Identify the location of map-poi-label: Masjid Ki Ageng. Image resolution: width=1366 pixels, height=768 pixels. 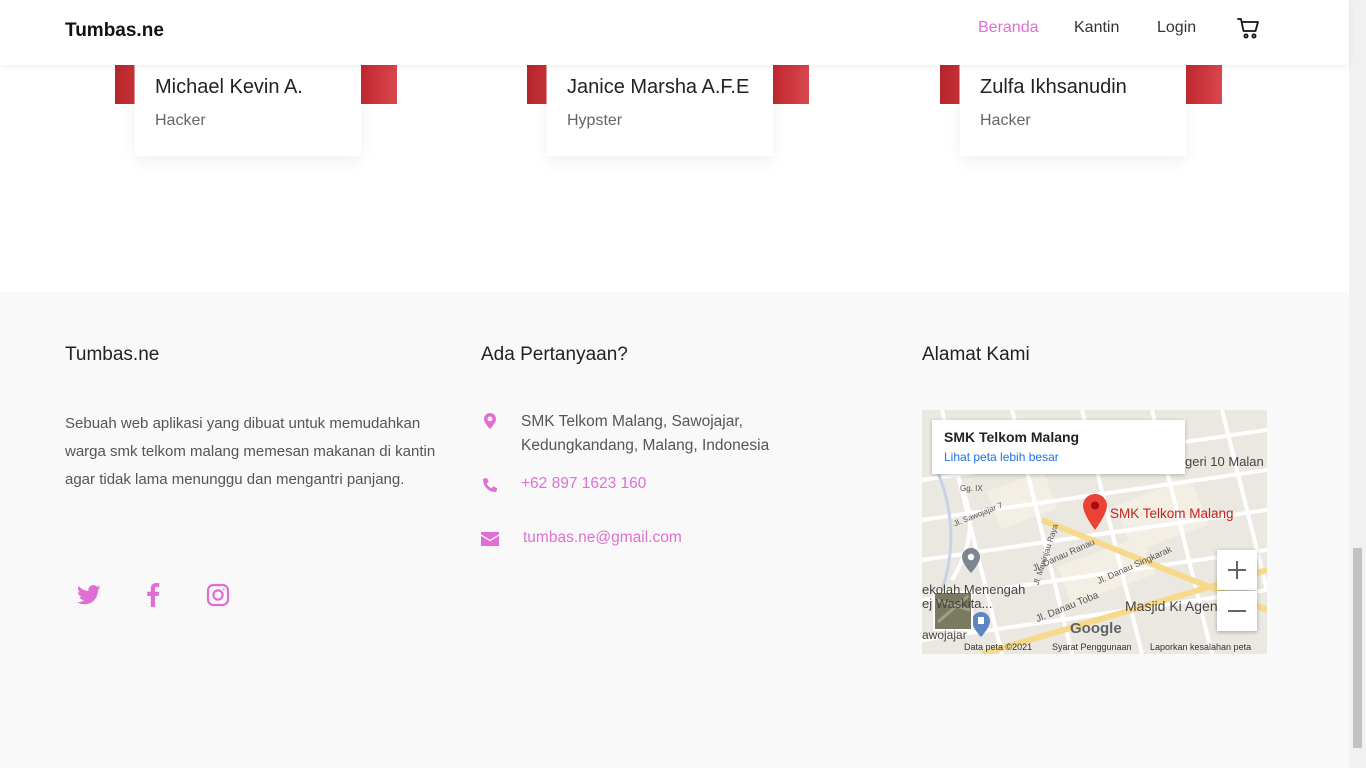
(1175, 606).